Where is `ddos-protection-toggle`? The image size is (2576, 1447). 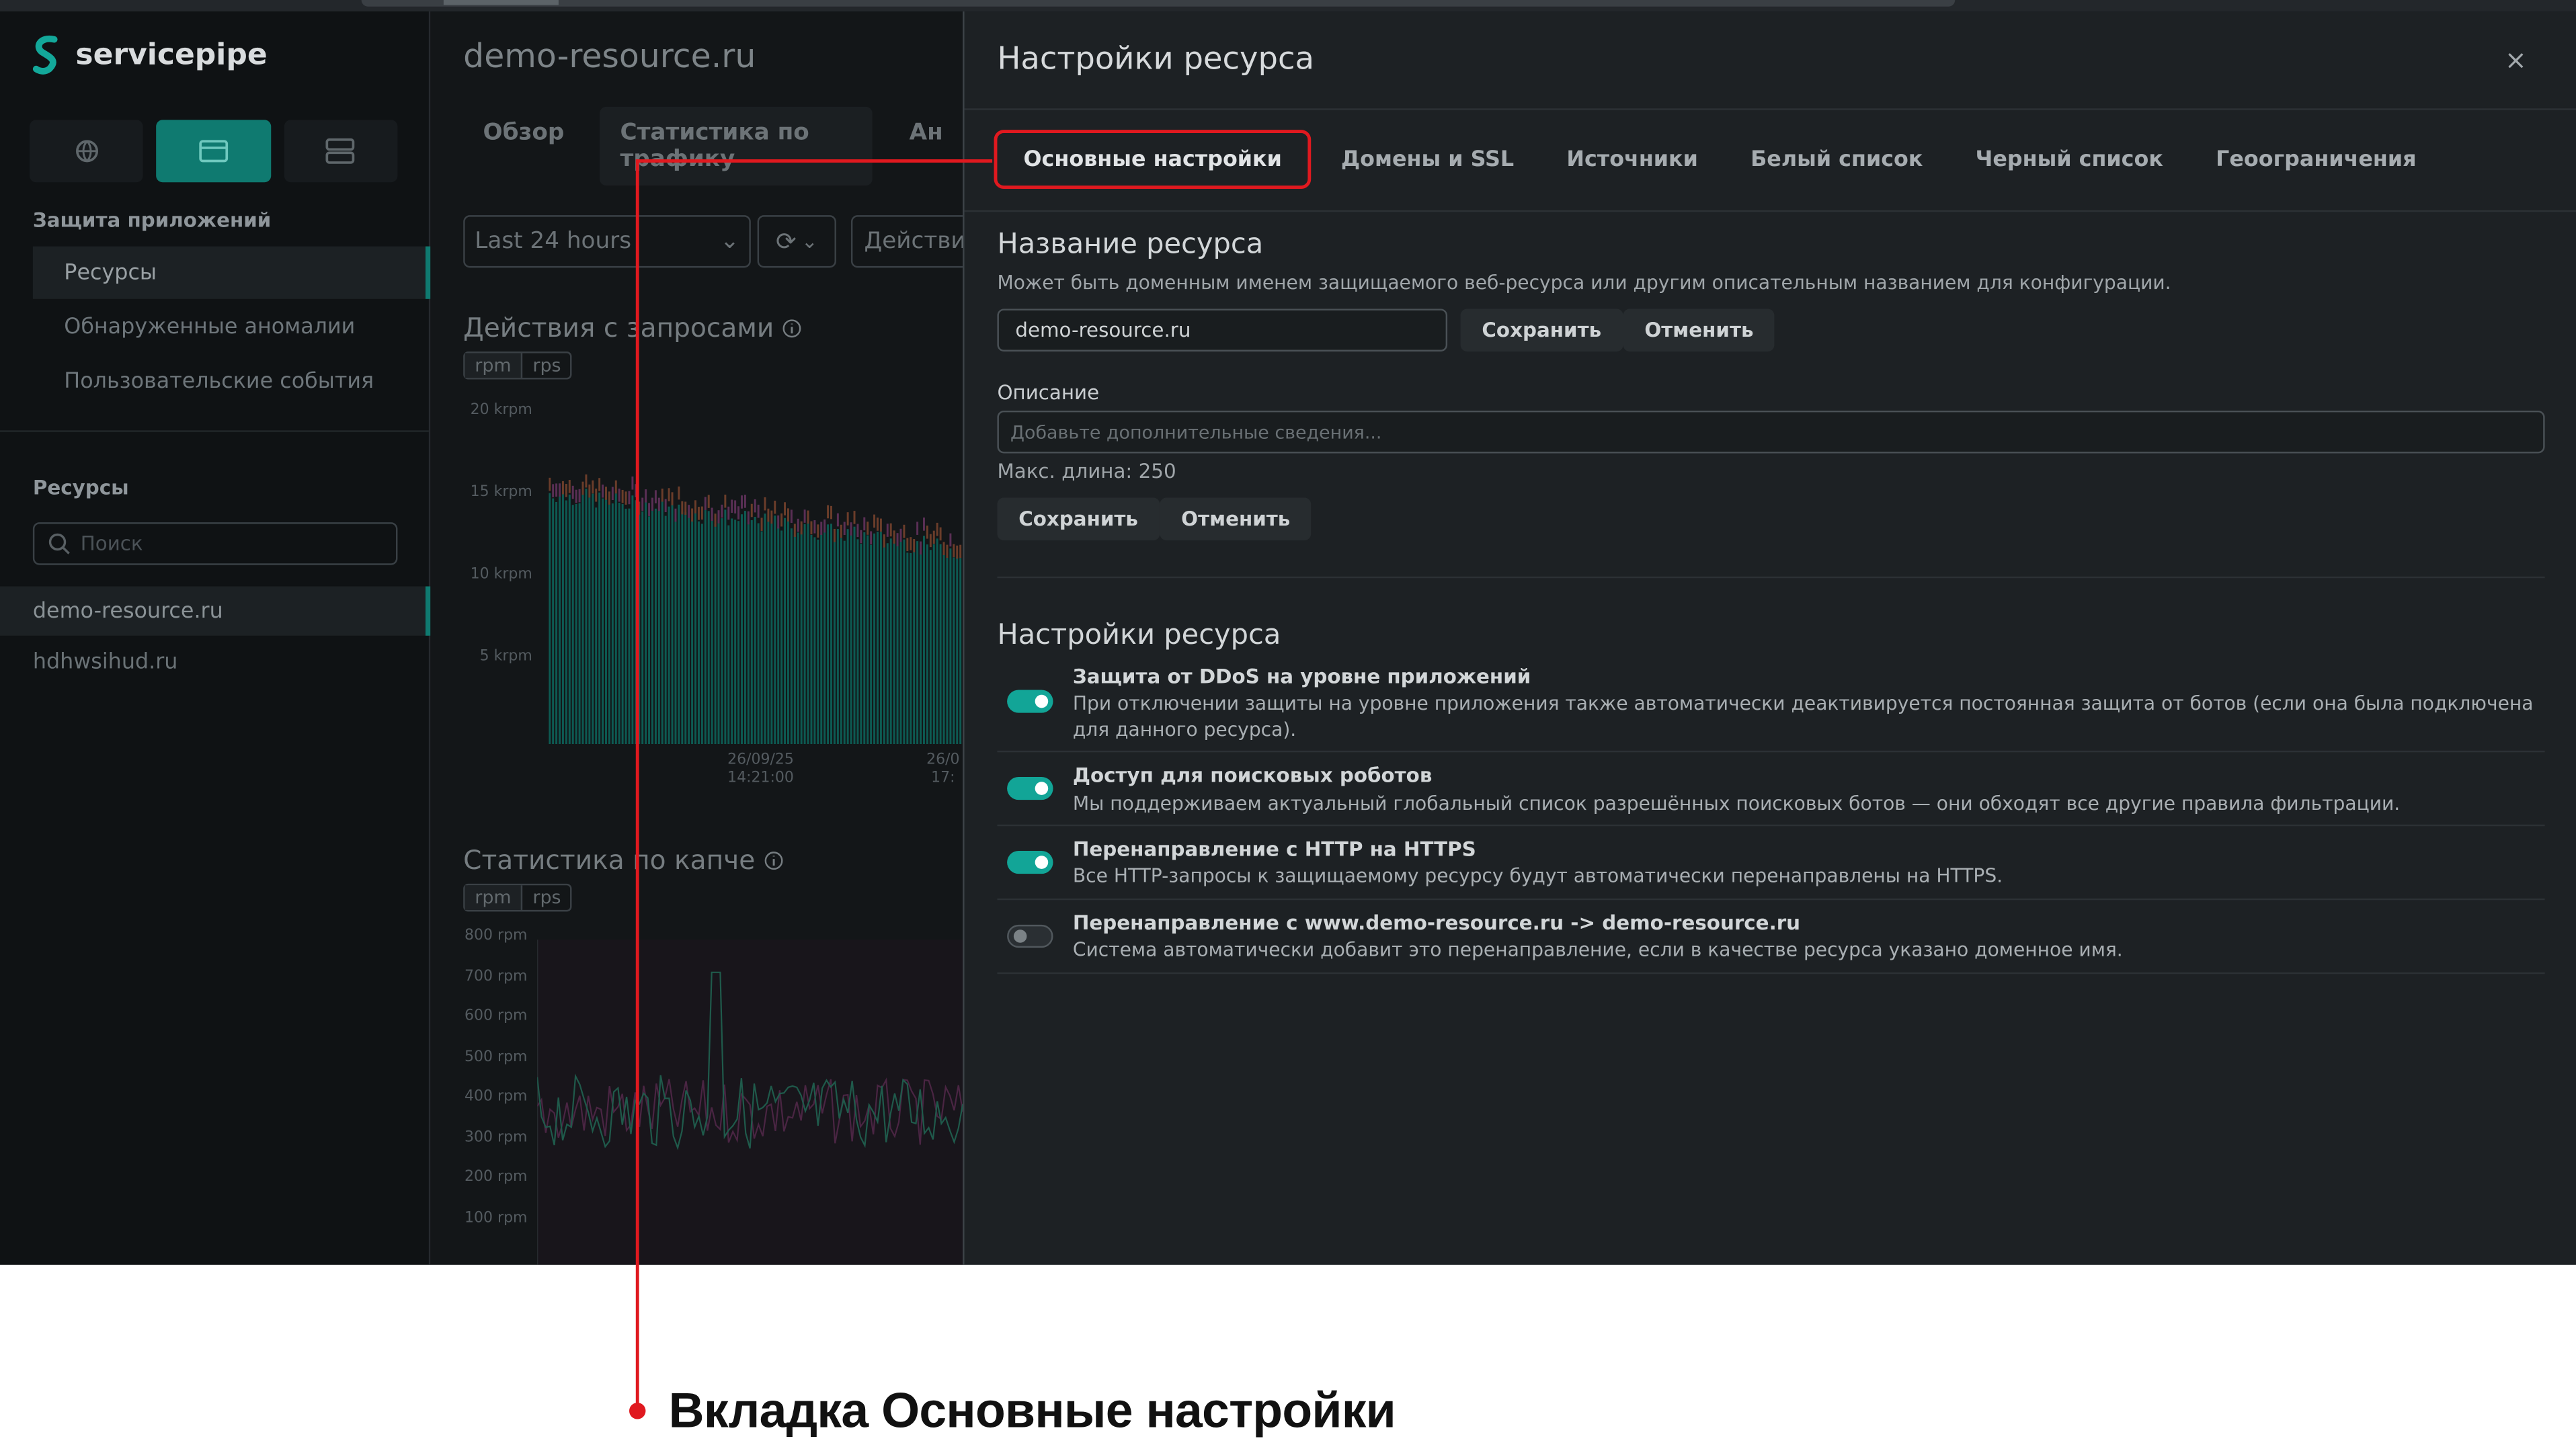
ddos-protection-toggle is located at coordinates (1030, 701).